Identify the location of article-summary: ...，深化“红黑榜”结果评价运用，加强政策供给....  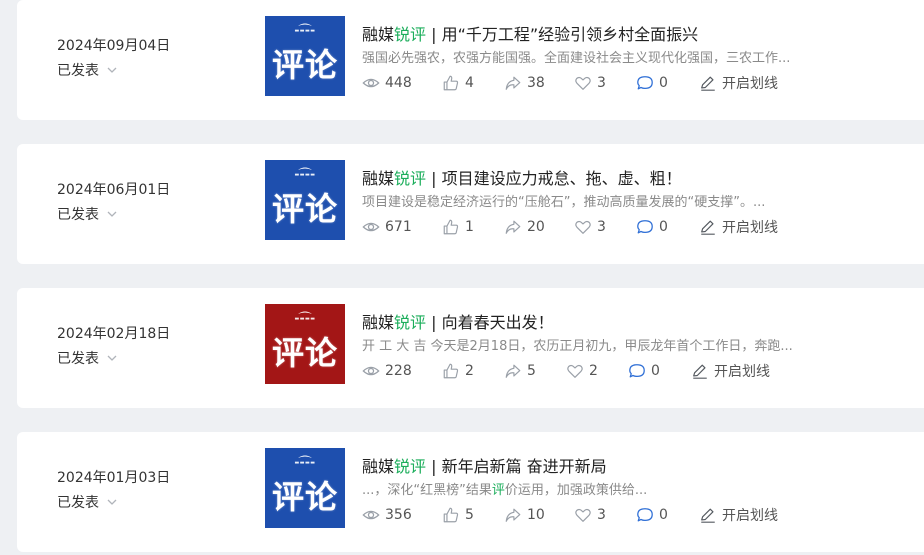
(597, 488).